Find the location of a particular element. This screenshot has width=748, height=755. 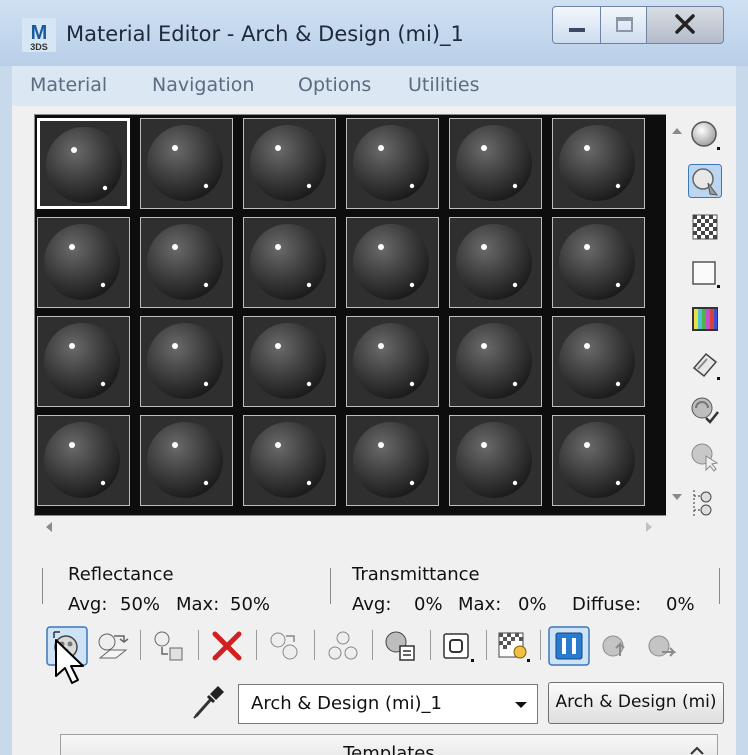

video-color-check-icon is located at coordinates (705, 319).